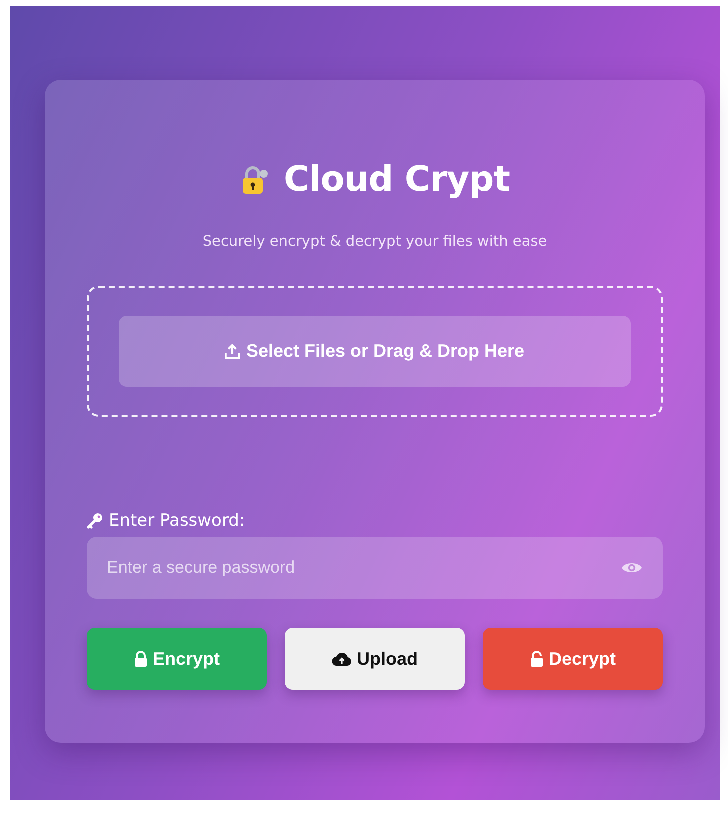 The height and width of the screenshot is (829, 728). I want to click on drop-zone: Select Files or Drag & Drop Here, so click(375, 351).